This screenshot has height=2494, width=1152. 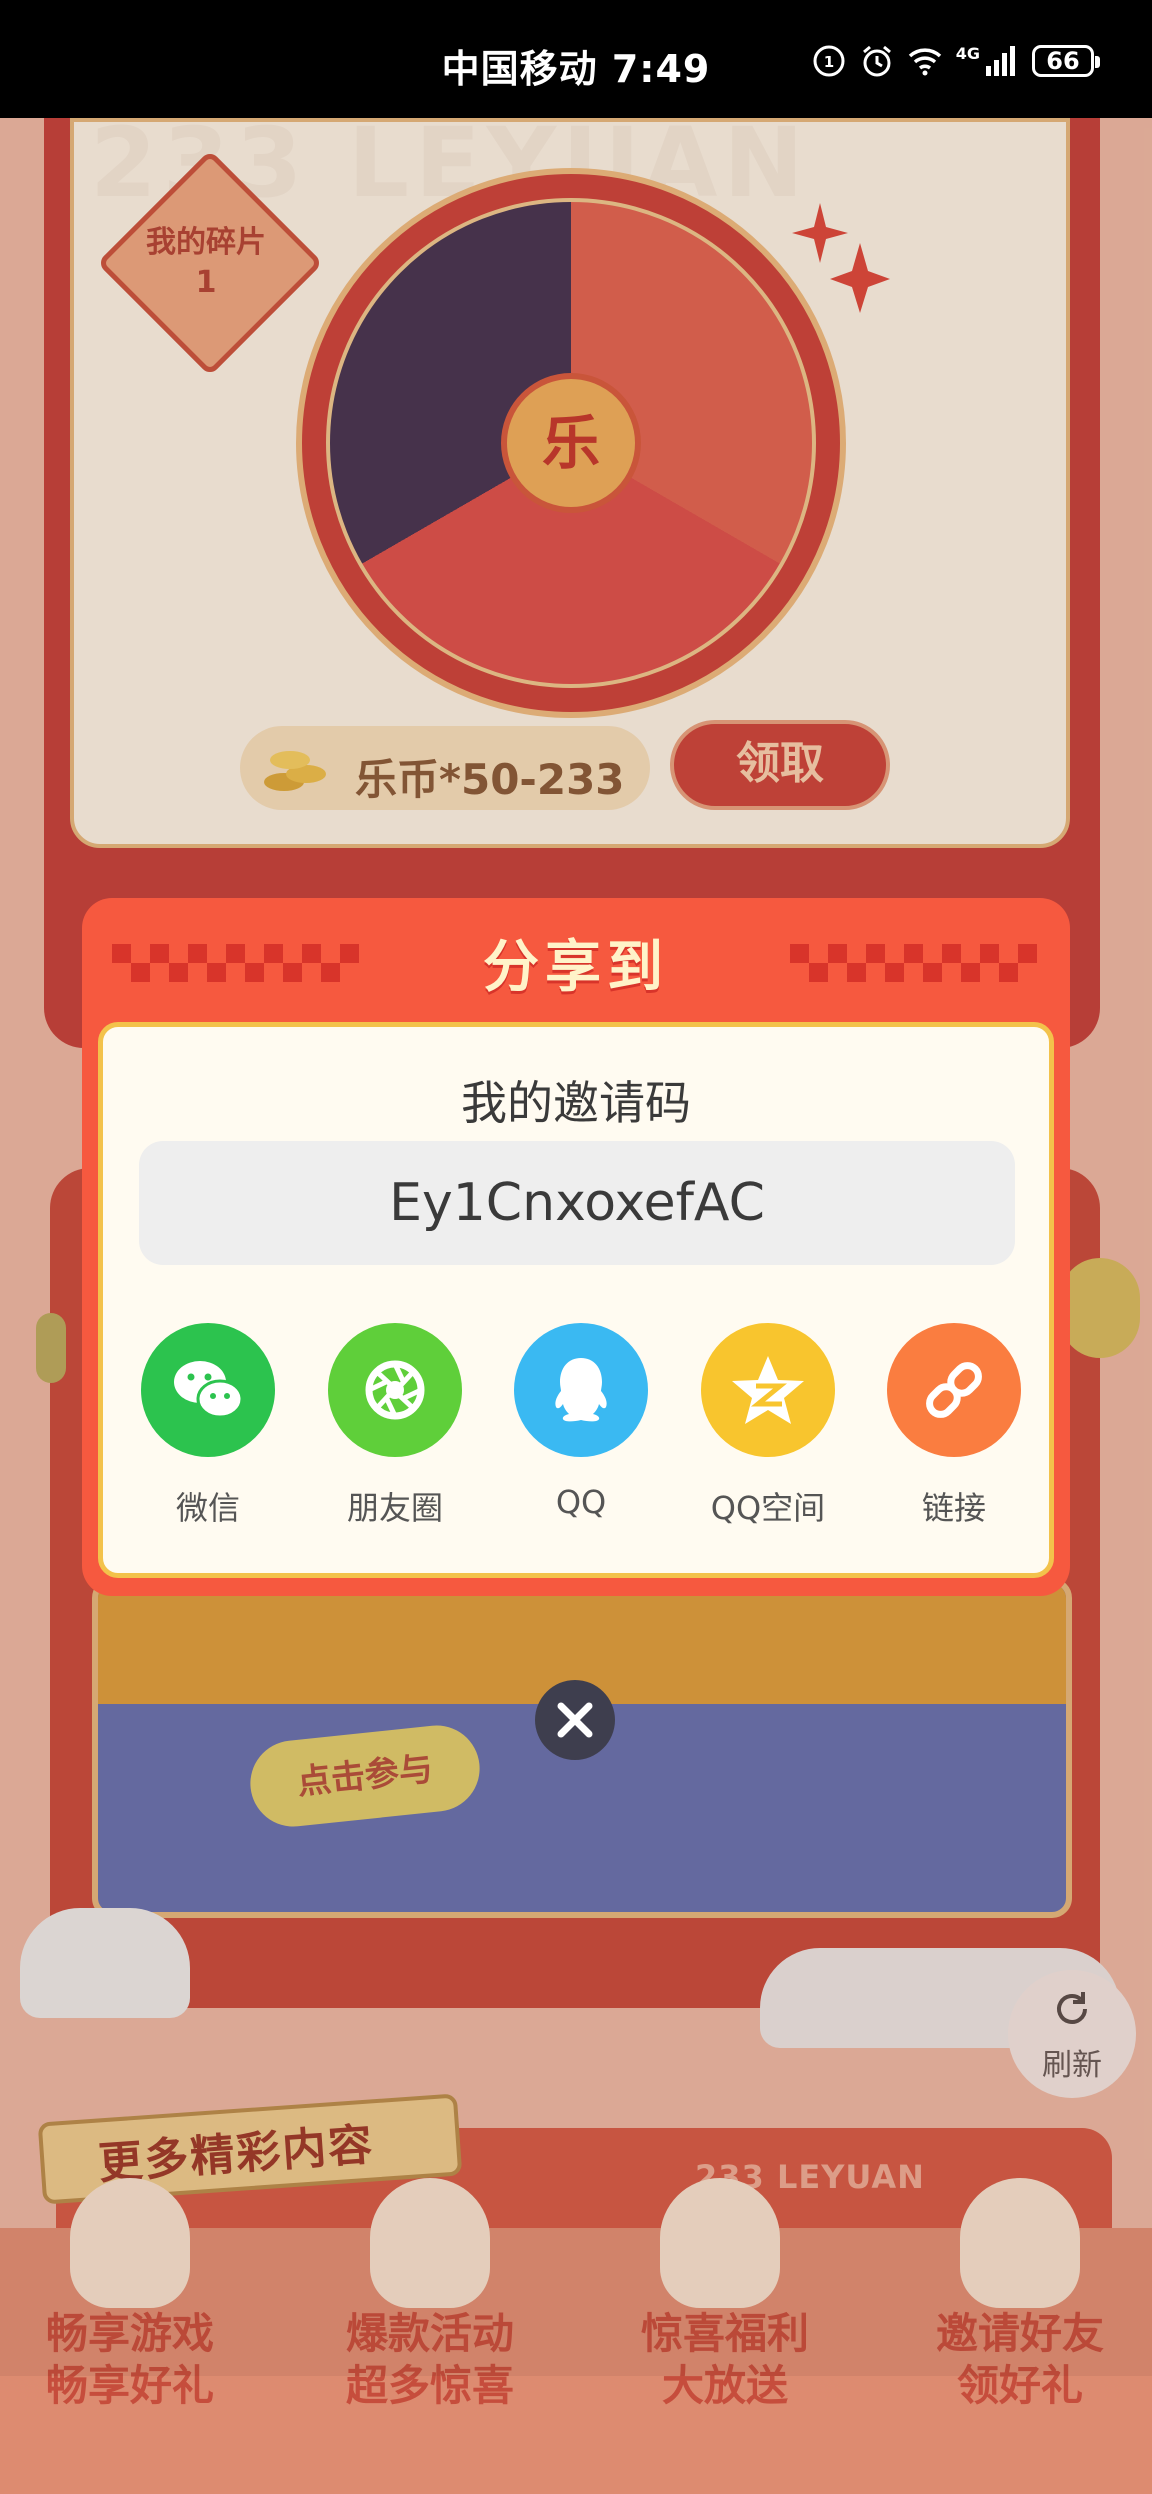 I want to click on signal-icon, so click(x=1000, y=61).